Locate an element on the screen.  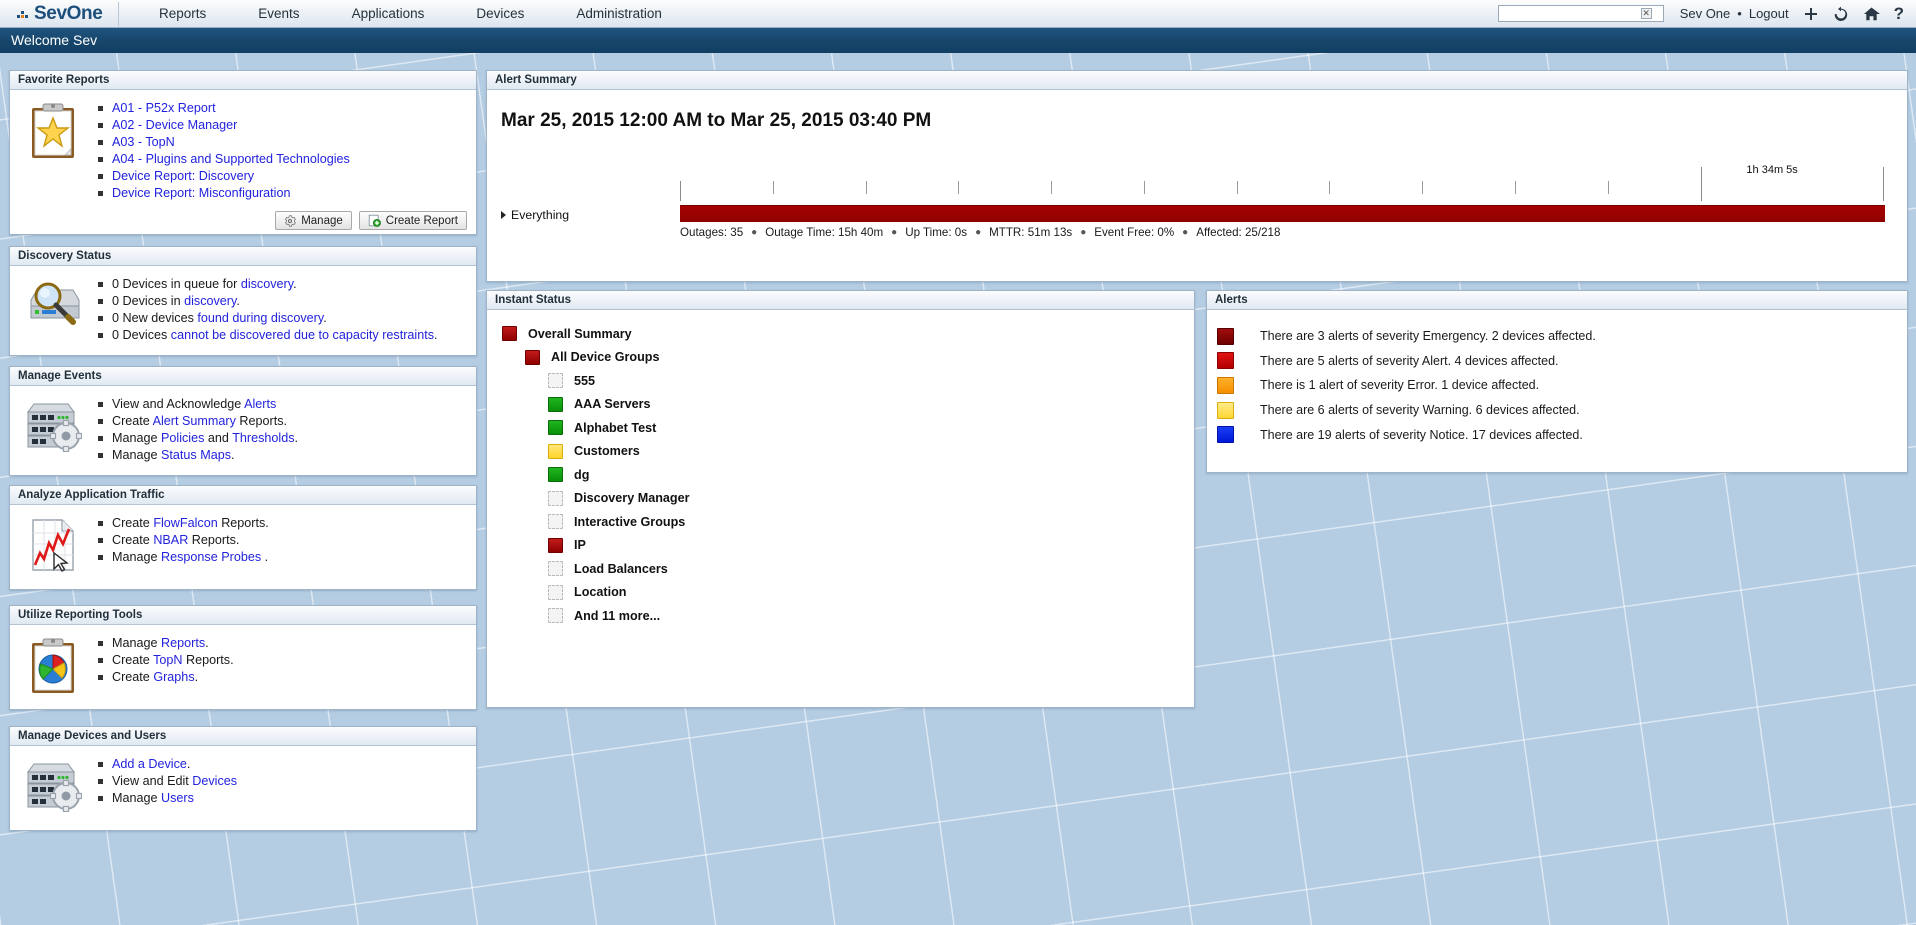
add-icon is located at coordinates (1811, 14).